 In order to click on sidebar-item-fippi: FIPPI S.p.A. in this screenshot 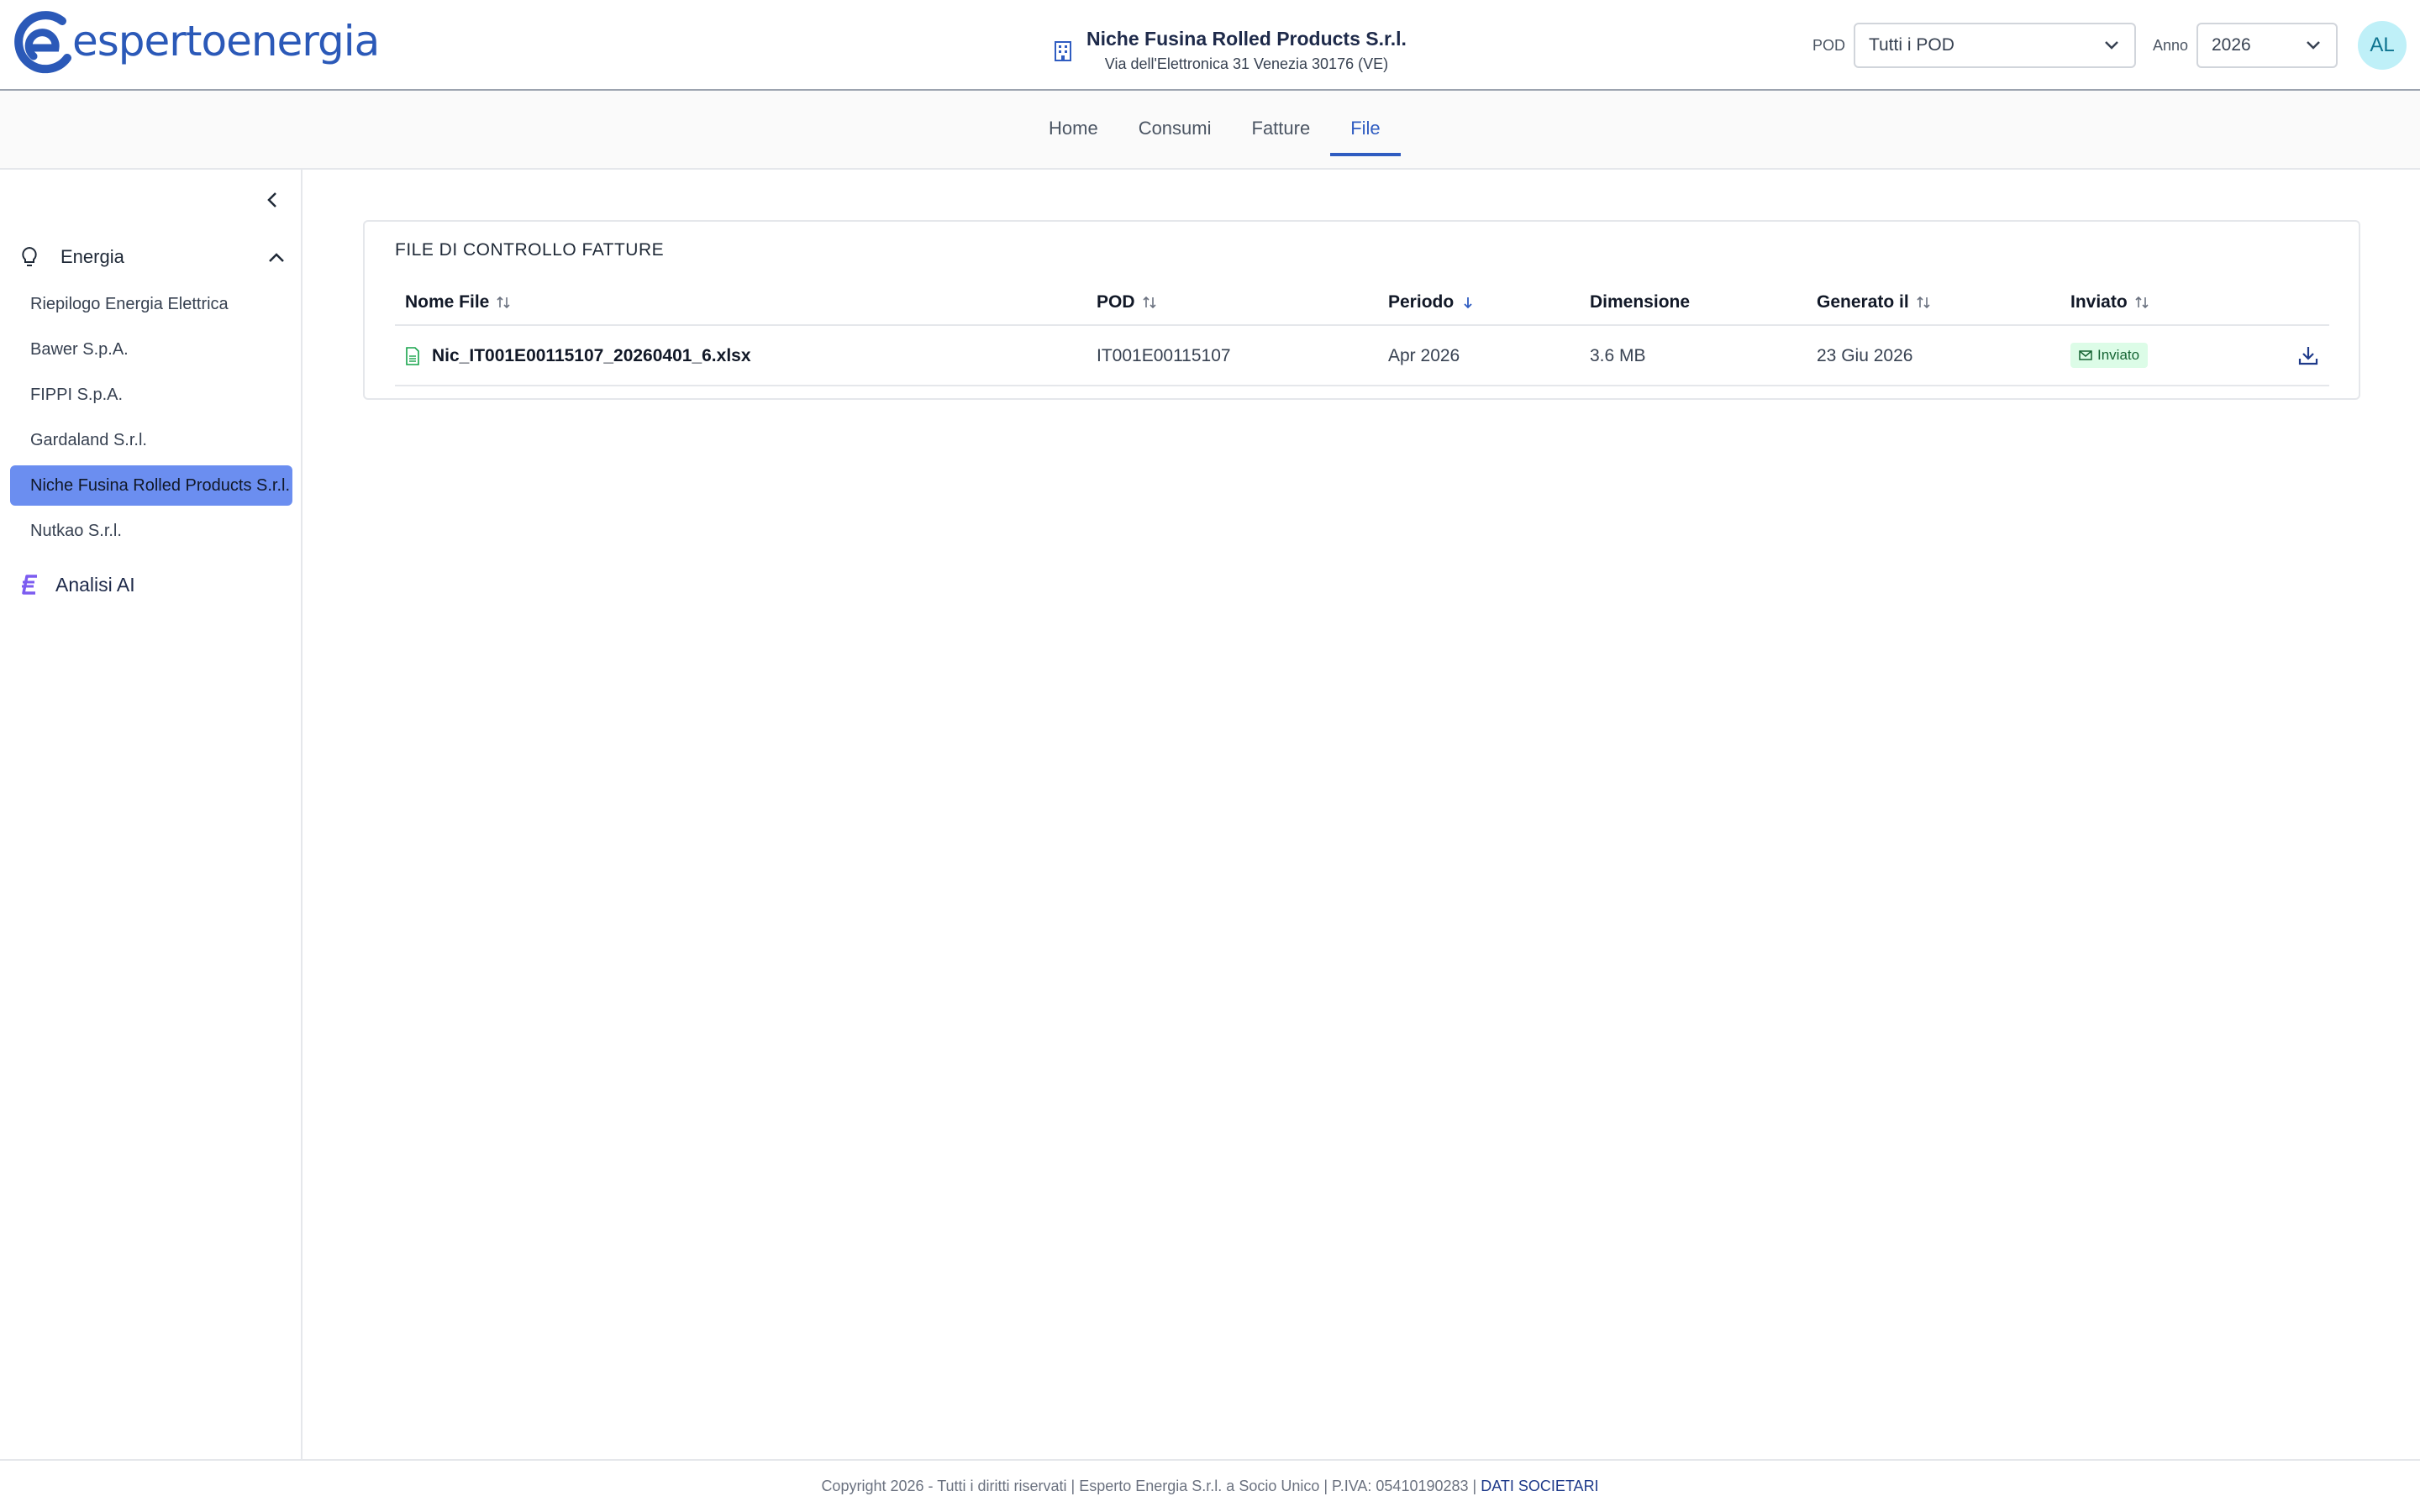, I will do `click(151, 395)`.